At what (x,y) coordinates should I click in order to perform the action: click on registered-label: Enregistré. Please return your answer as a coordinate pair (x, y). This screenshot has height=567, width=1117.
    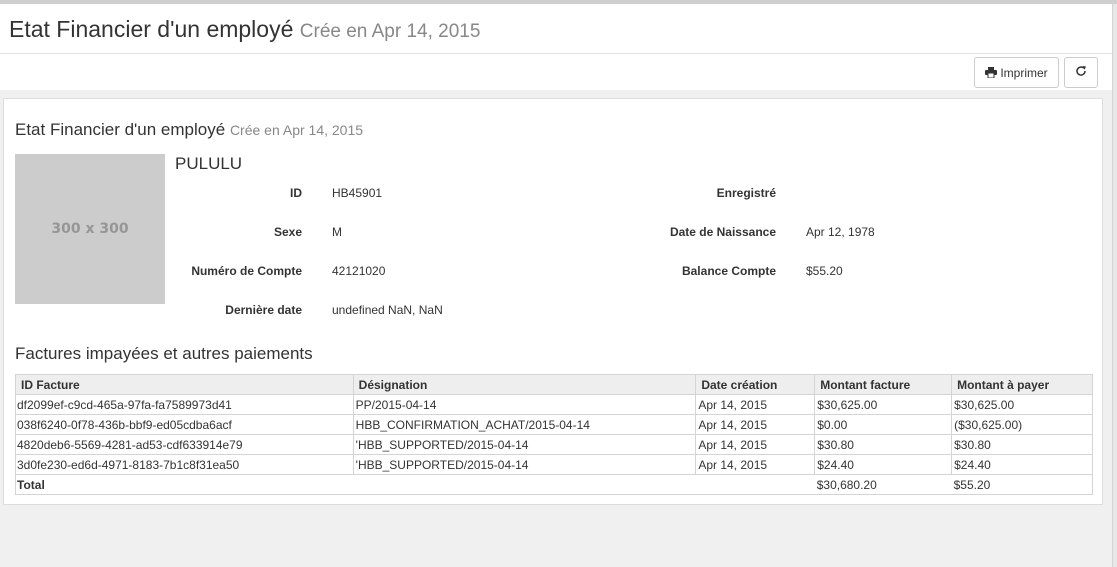
    Looking at the image, I should click on (746, 193).